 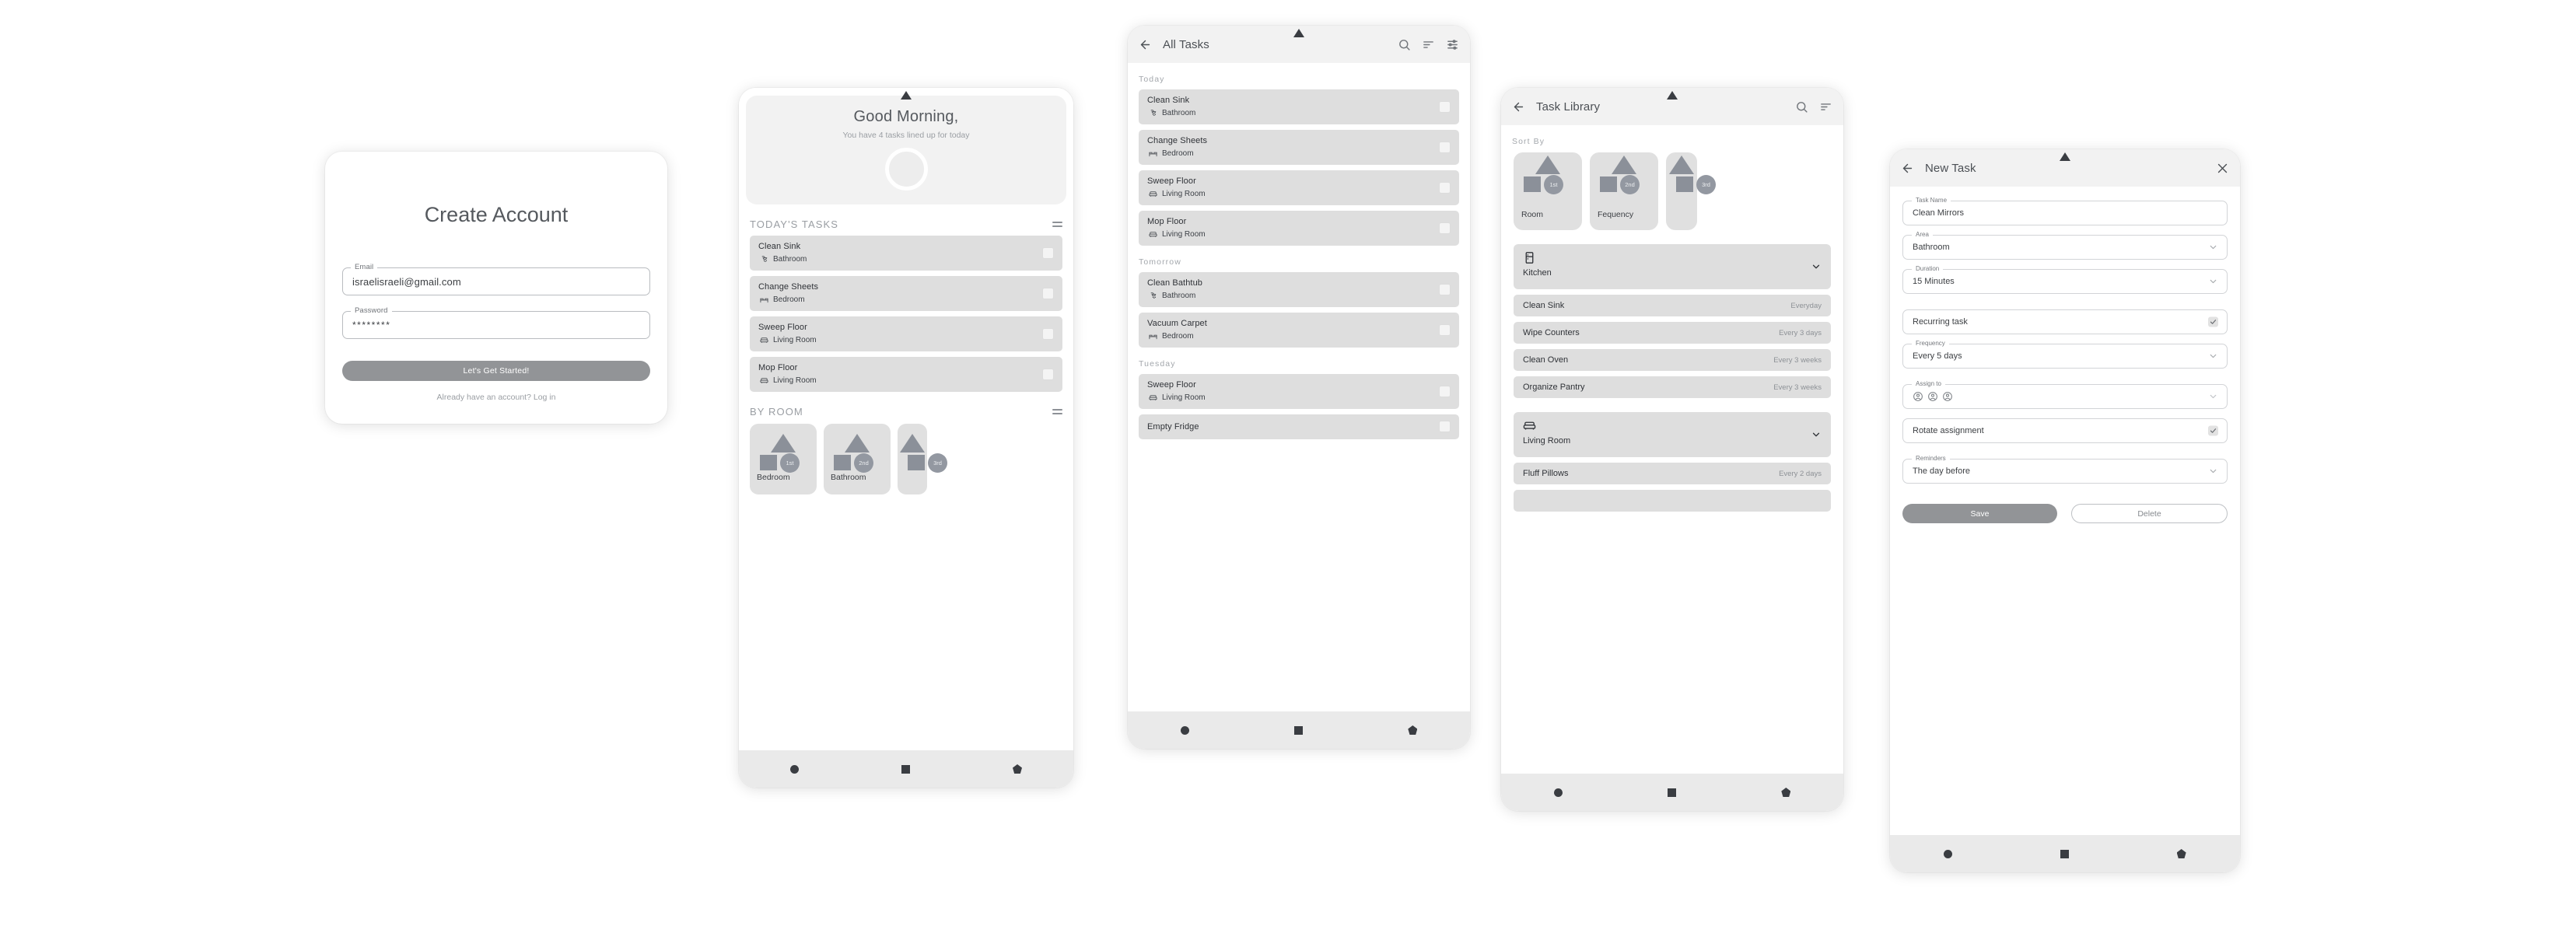 What do you see at coordinates (1673, 474) in the screenshot?
I see `library-row: Fluff Pillows Every 2 days` at bounding box center [1673, 474].